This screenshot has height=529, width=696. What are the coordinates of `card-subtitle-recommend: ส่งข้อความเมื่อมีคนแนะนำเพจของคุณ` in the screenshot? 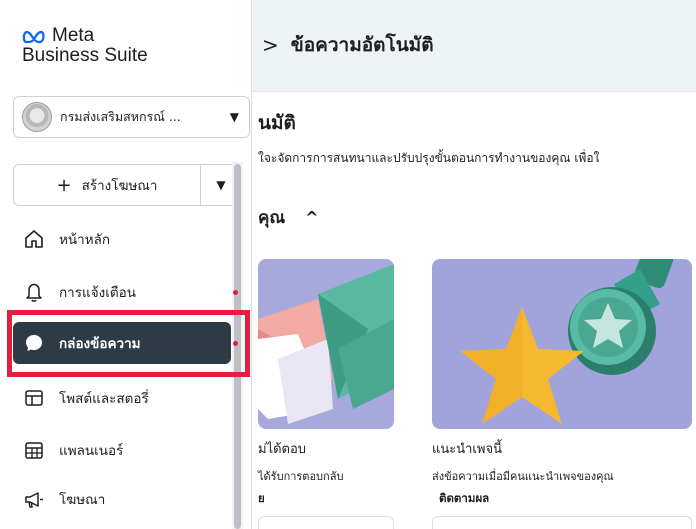 It's located at (523, 476).